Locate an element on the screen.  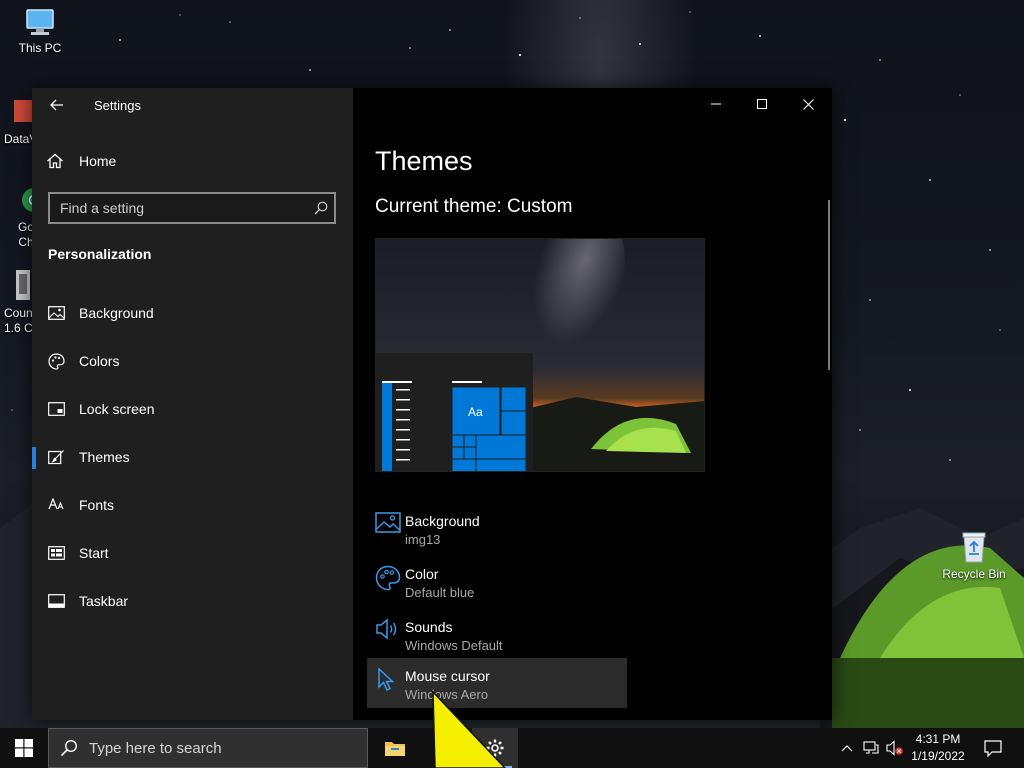
taskbar-search-box: Type here to search is located at coordinates (208, 748).